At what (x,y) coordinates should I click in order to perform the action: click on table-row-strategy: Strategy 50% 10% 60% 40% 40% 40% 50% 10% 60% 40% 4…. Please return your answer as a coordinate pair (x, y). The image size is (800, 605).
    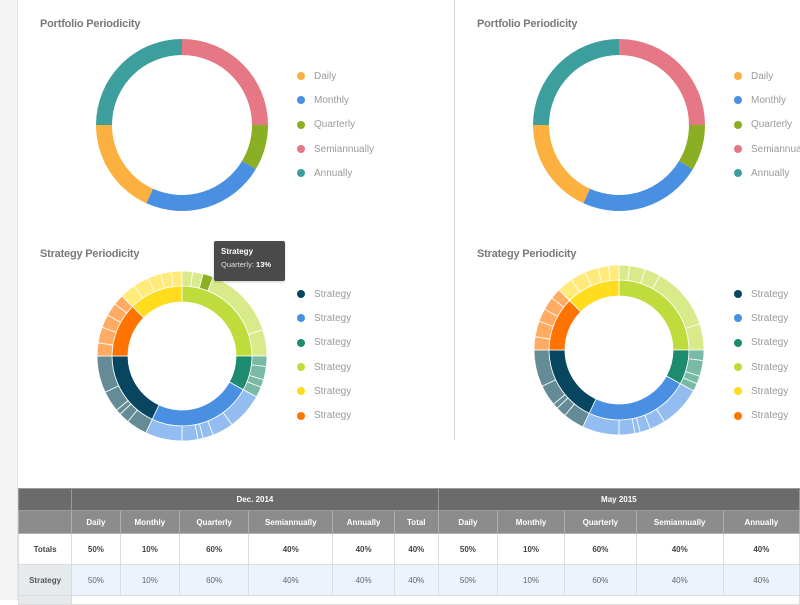
    Looking at the image, I should click on (408, 580).